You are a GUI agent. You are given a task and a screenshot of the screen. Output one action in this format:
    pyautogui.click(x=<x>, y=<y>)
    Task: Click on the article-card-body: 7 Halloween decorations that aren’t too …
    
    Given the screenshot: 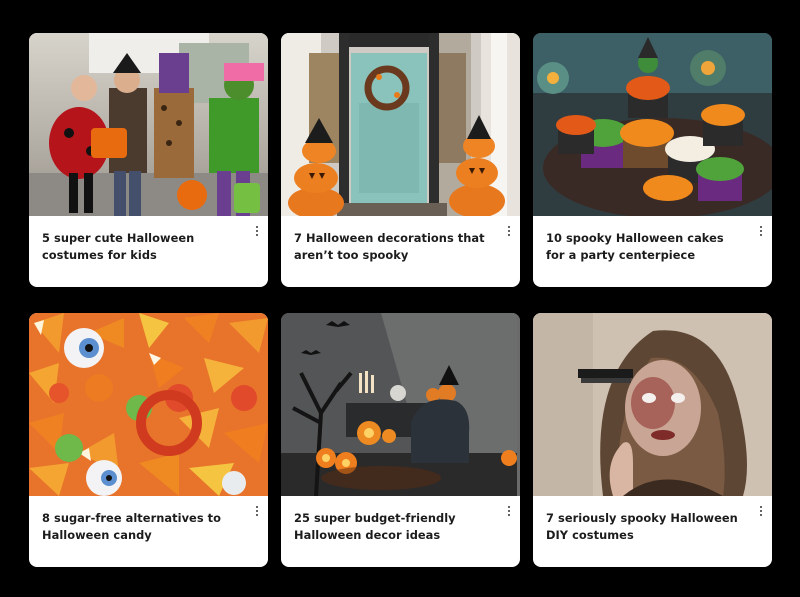 What is the action you would take?
    pyautogui.click(x=400, y=251)
    